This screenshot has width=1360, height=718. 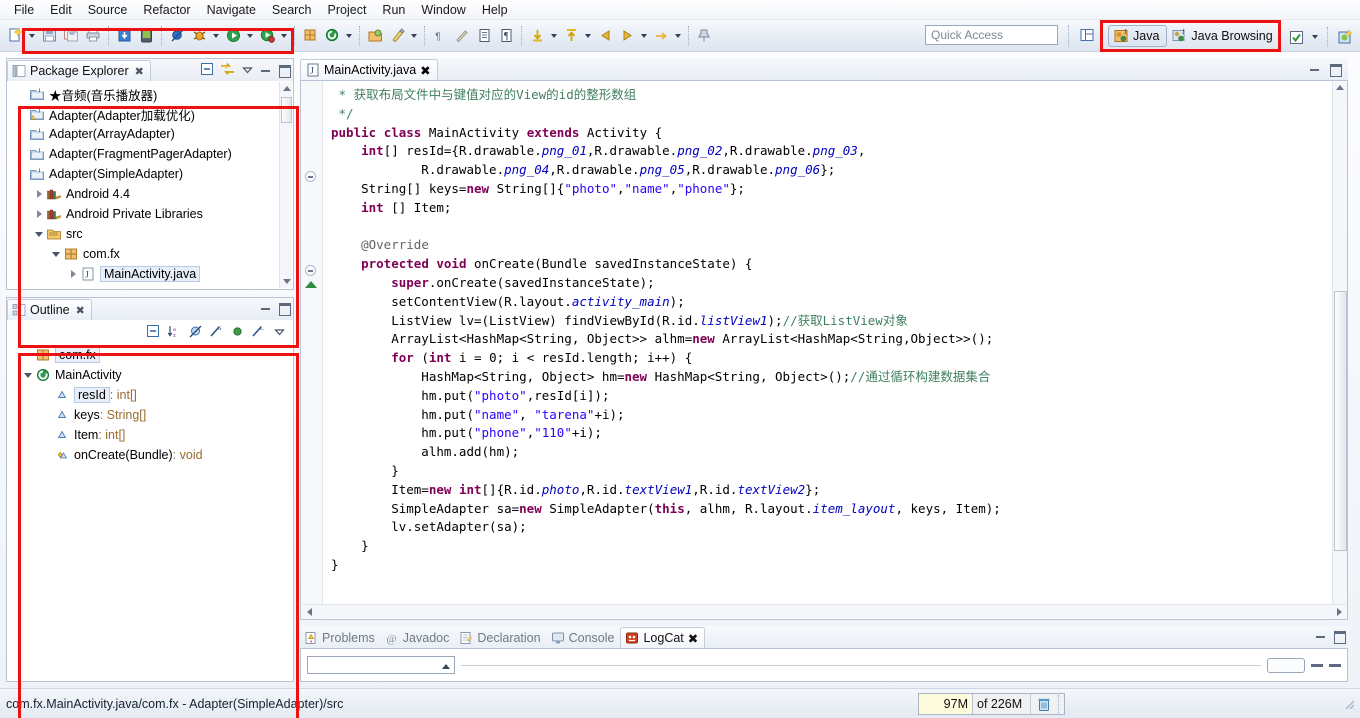 What do you see at coordinates (661, 36) in the screenshot?
I see `next-edit-button` at bounding box center [661, 36].